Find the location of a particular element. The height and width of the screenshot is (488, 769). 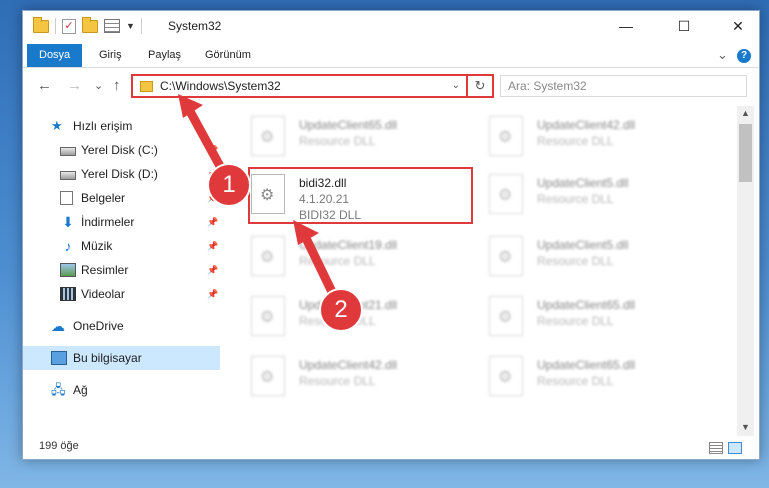

sidebar-item-music: ♪ Müzik 📌 is located at coordinates (121, 246).